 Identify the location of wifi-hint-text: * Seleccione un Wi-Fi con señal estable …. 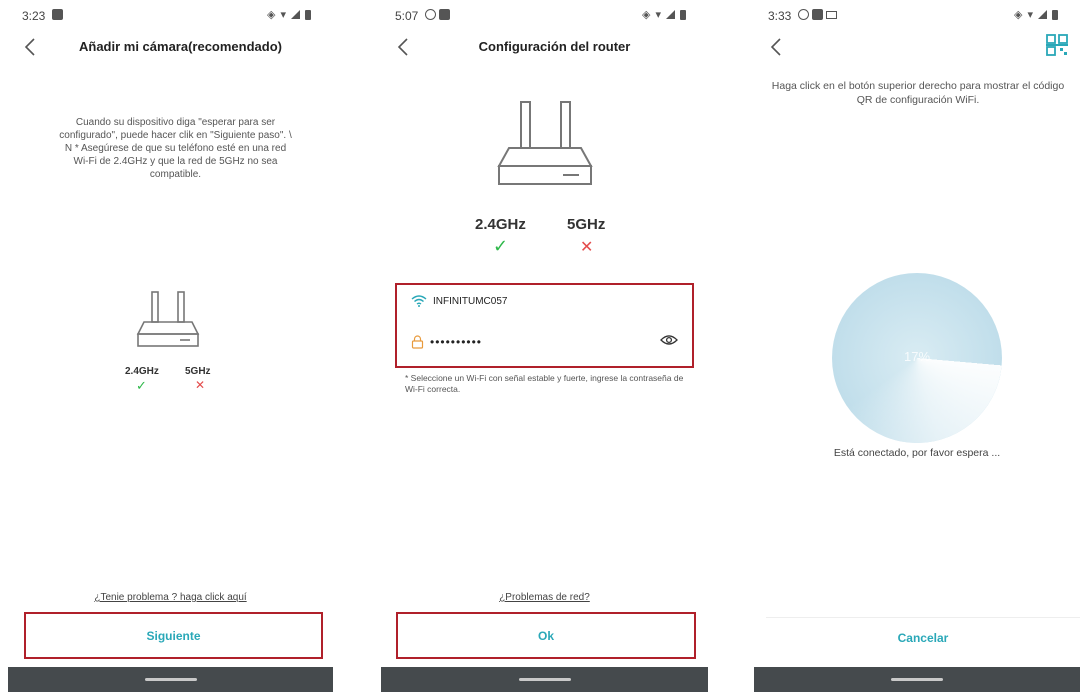
(544, 383).